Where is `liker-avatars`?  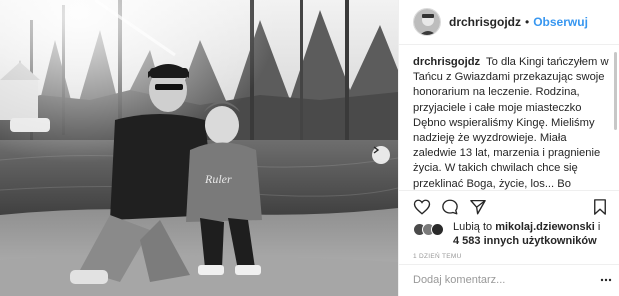
liker-avatars is located at coordinates (432, 230).